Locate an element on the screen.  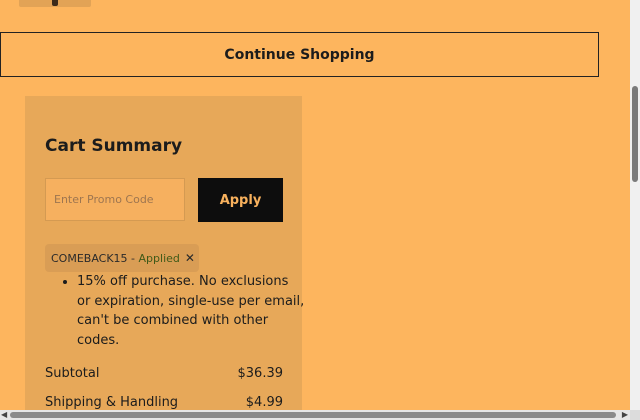
apply-promo-button: Apply is located at coordinates (240, 200).